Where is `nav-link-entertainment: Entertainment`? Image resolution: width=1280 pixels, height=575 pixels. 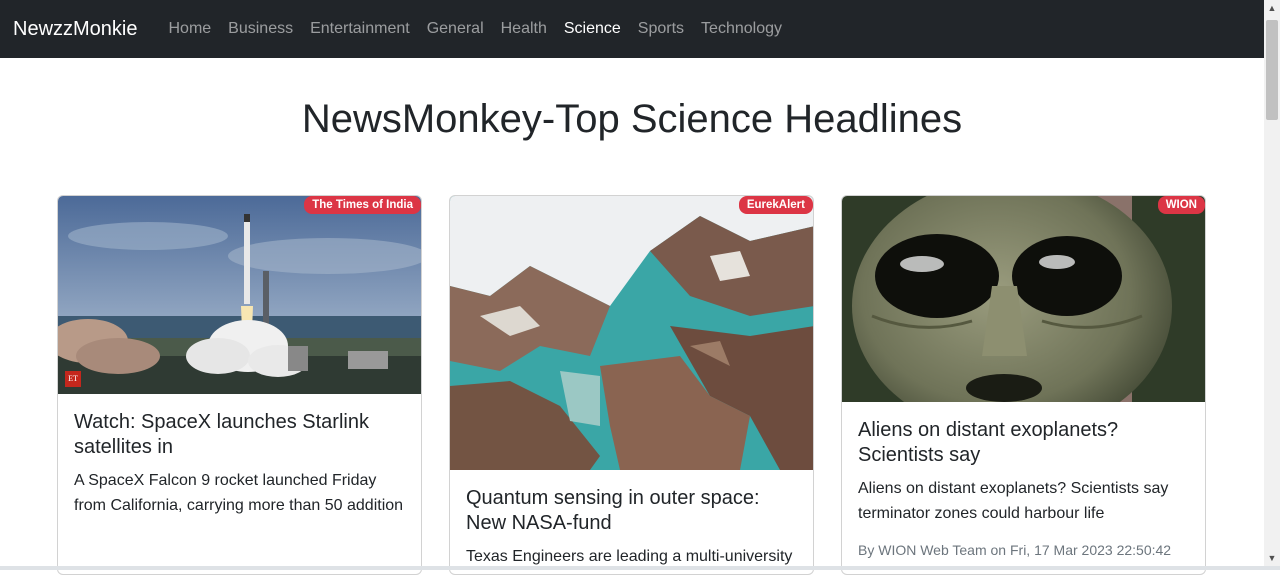 nav-link-entertainment: Entertainment is located at coordinates (360, 29).